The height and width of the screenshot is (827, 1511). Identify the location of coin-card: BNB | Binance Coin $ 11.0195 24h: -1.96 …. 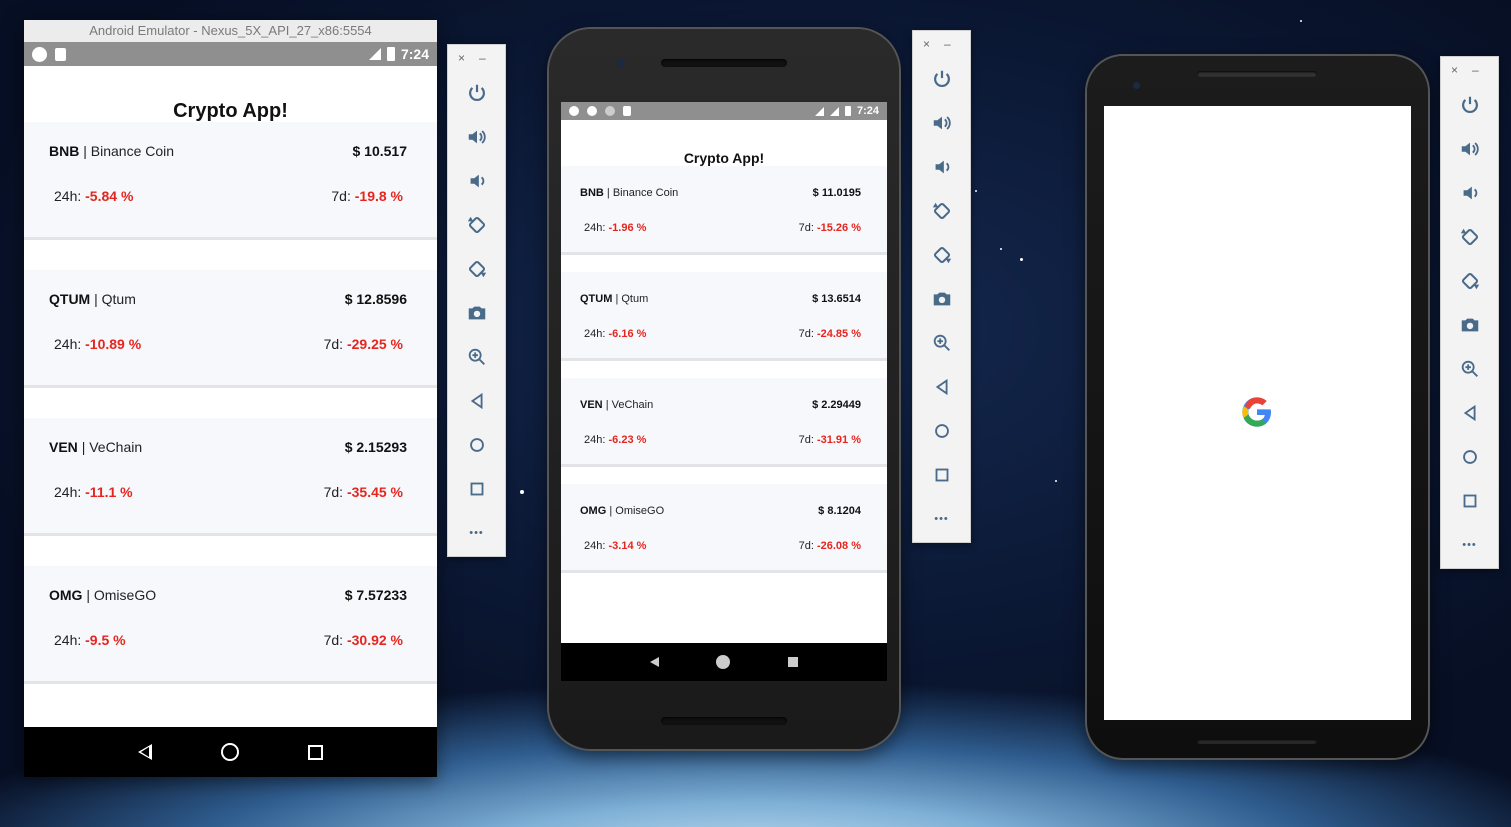
(724, 210).